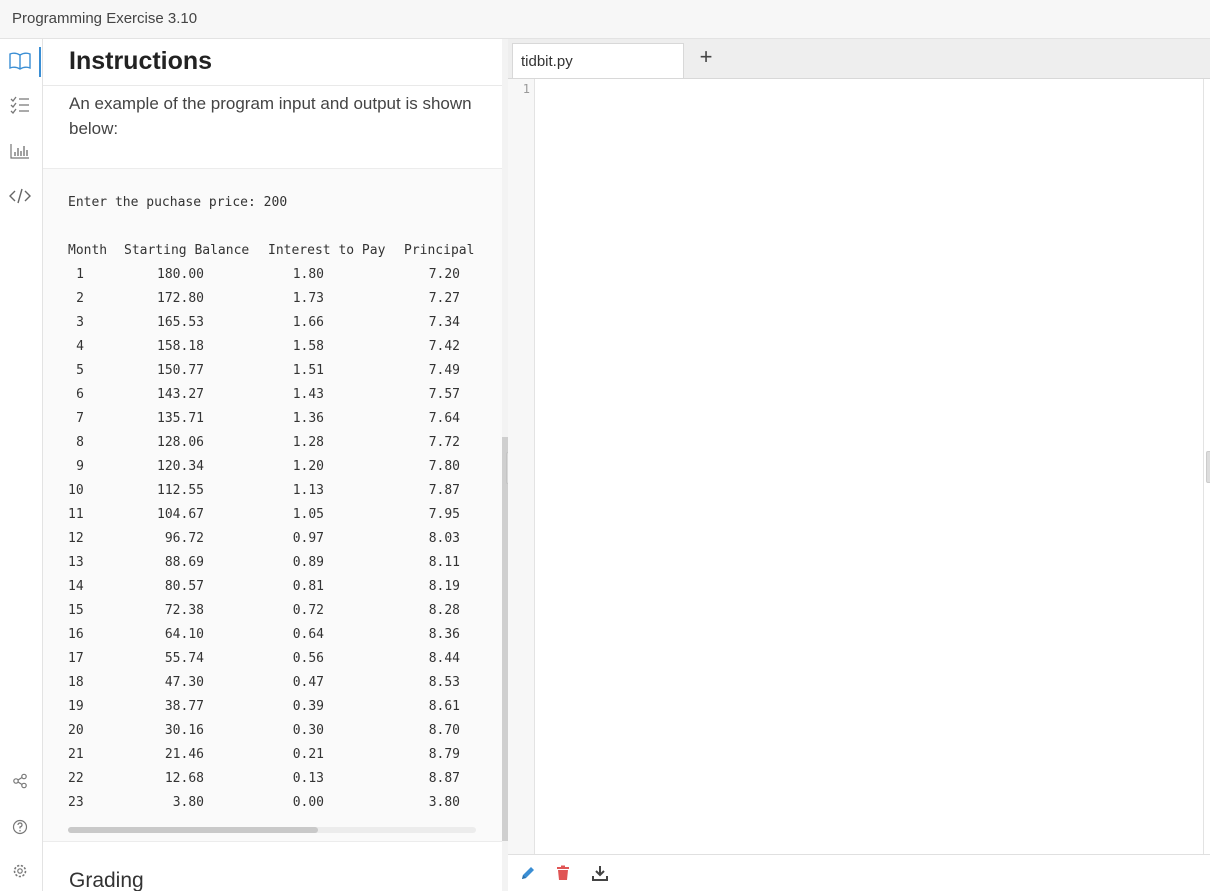  I want to click on table-cell: 64.10, so click(184, 634).